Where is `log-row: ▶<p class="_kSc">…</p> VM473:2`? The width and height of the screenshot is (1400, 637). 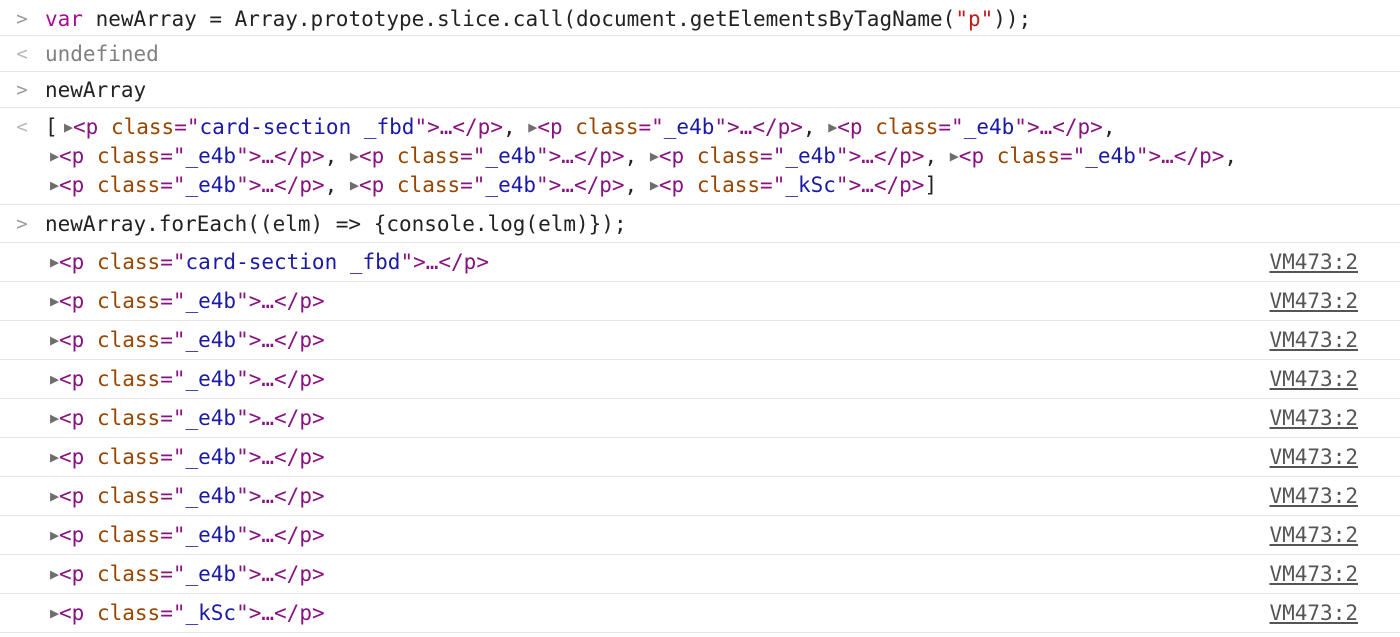
log-row: ▶<p class="_kSc">…</p> VM473:2 is located at coordinates (700, 613).